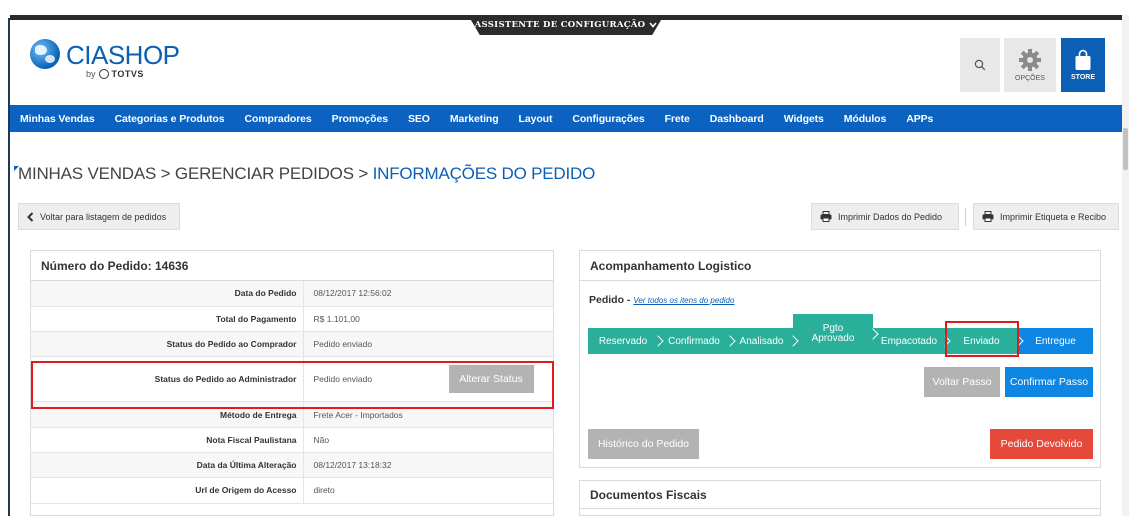 This screenshot has height=516, width=1129. What do you see at coordinates (170, 119) in the screenshot?
I see `nav-item-categorias-produtos: Categorias e Produtos` at bounding box center [170, 119].